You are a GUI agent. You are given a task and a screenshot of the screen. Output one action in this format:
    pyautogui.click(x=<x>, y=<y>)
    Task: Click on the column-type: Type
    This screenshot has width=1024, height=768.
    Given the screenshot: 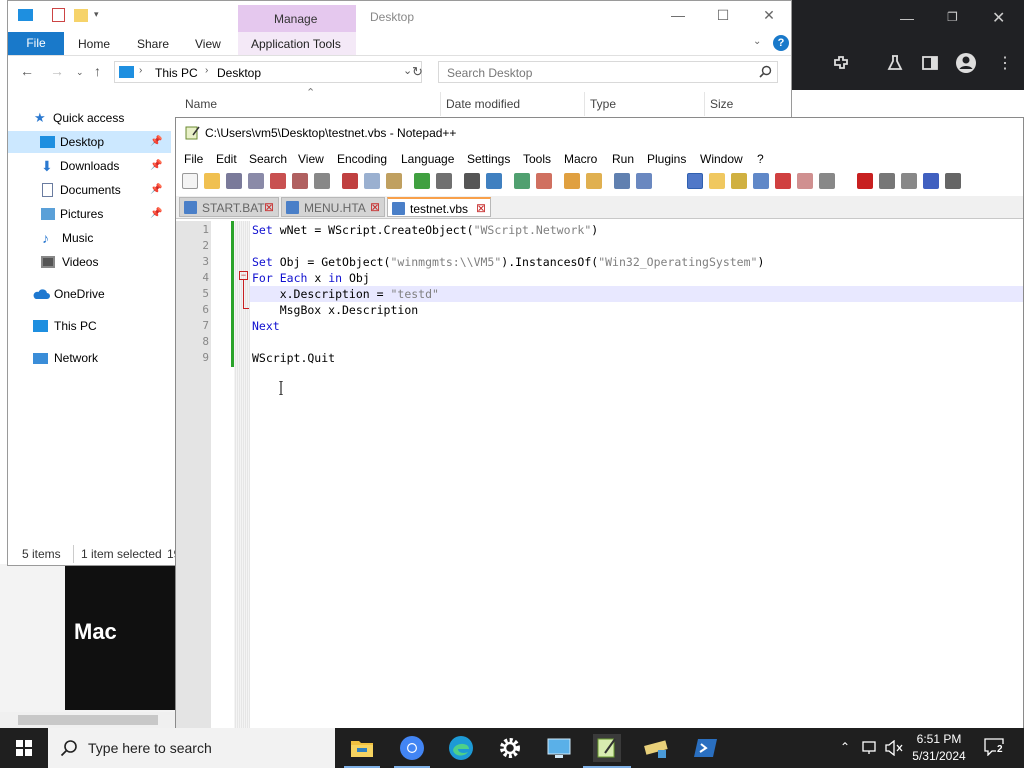 What is the action you would take?
    pyautogui.click(x=603, y=104)
    